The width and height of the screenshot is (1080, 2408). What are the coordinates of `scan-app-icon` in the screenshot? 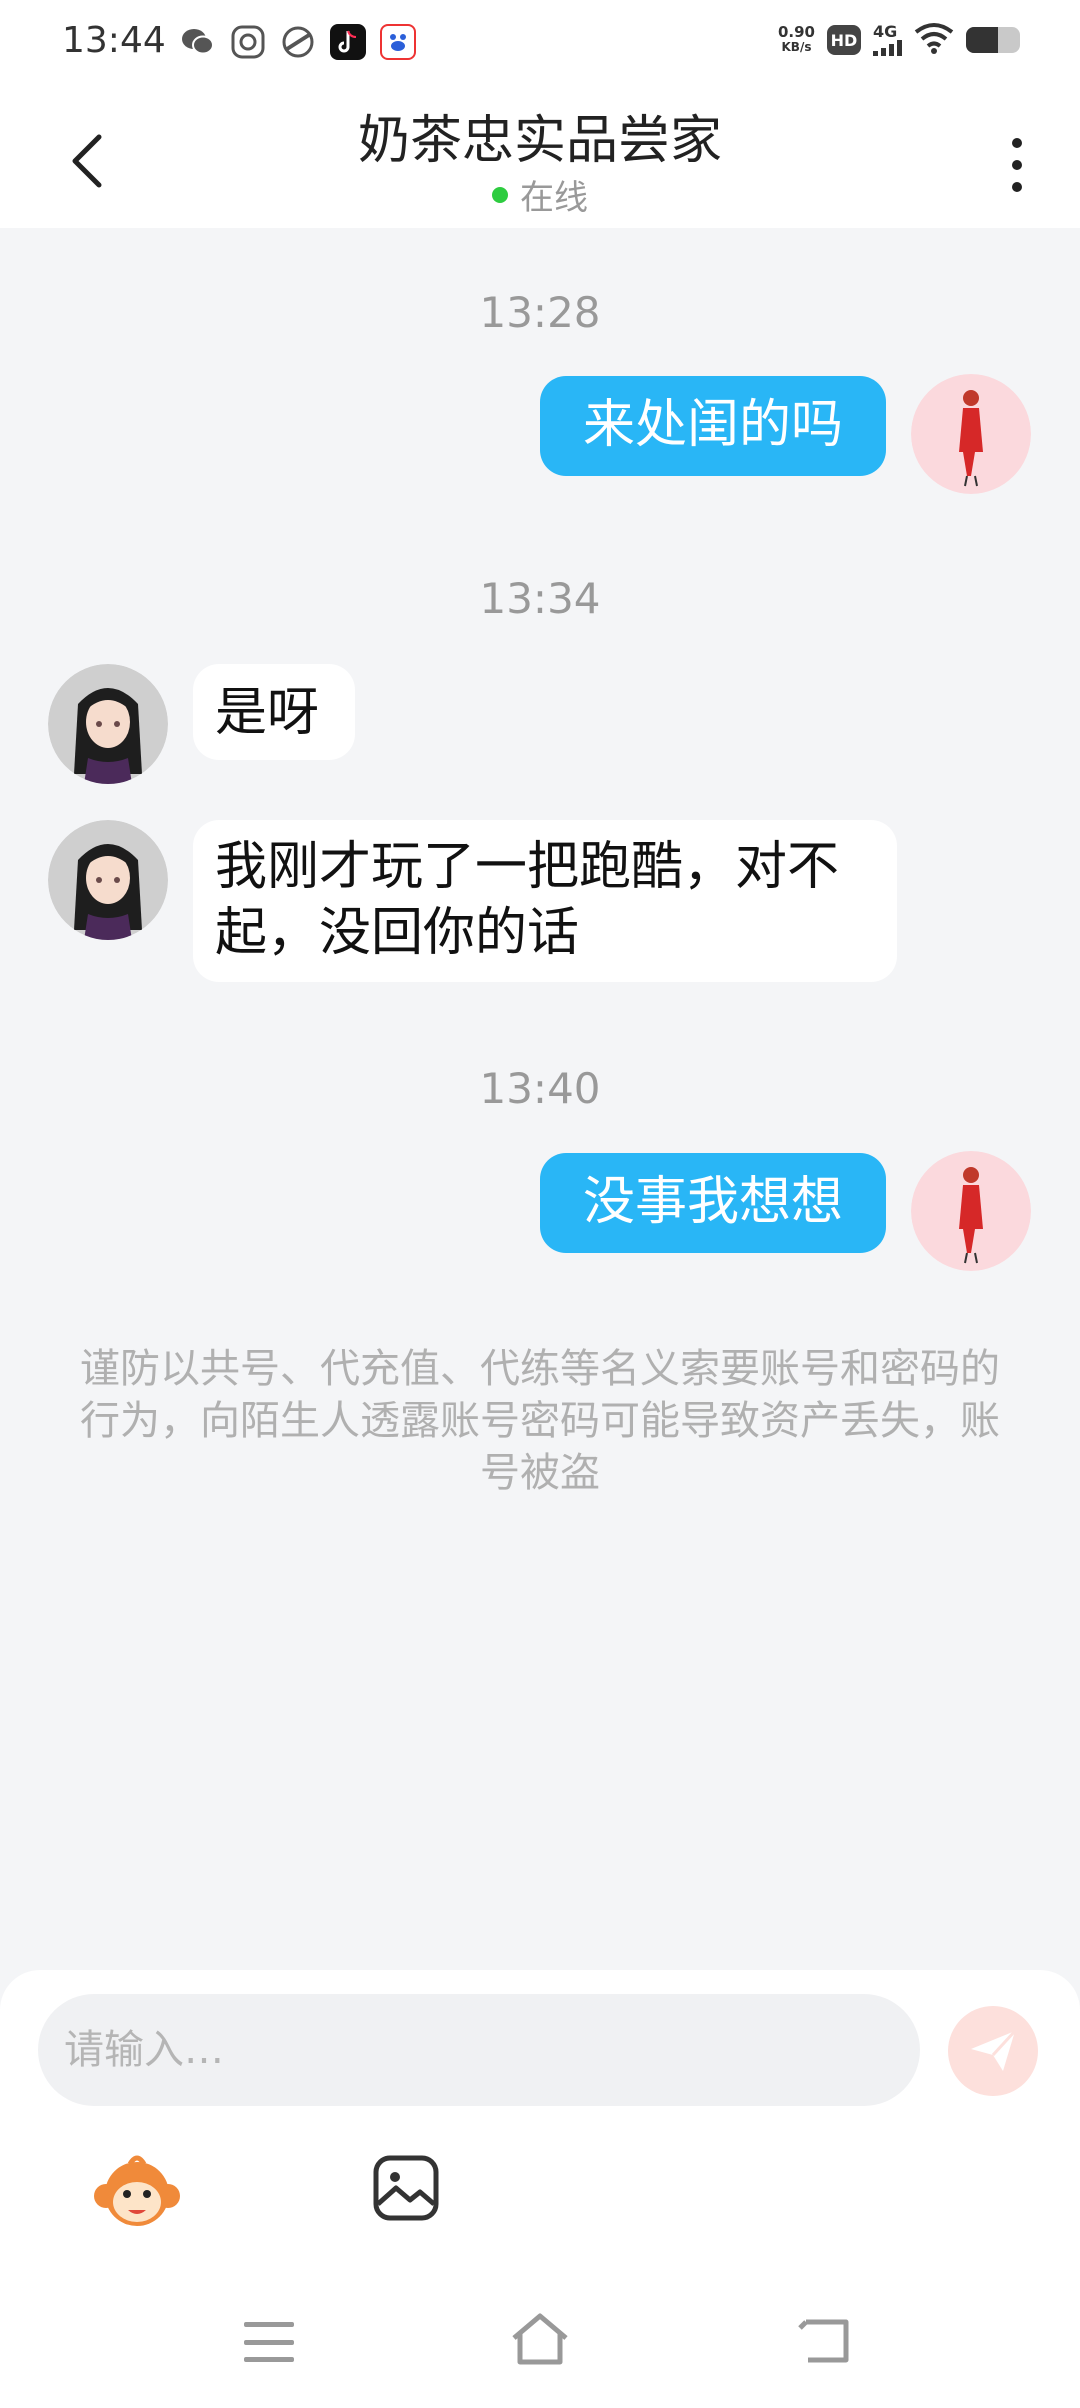 It's located at (248, 42).